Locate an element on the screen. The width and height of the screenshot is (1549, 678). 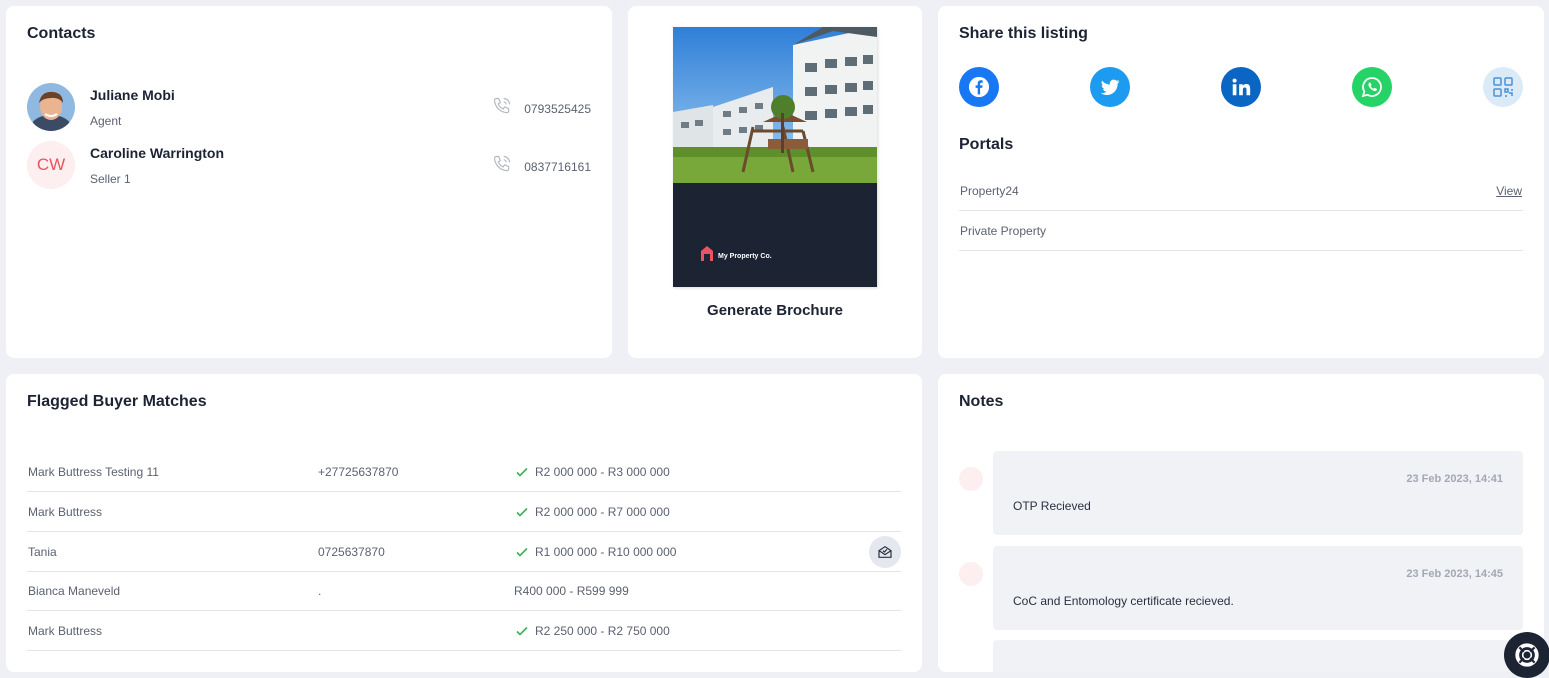
contact-name: Juliane Mobi is located at coordinates (132, 95).